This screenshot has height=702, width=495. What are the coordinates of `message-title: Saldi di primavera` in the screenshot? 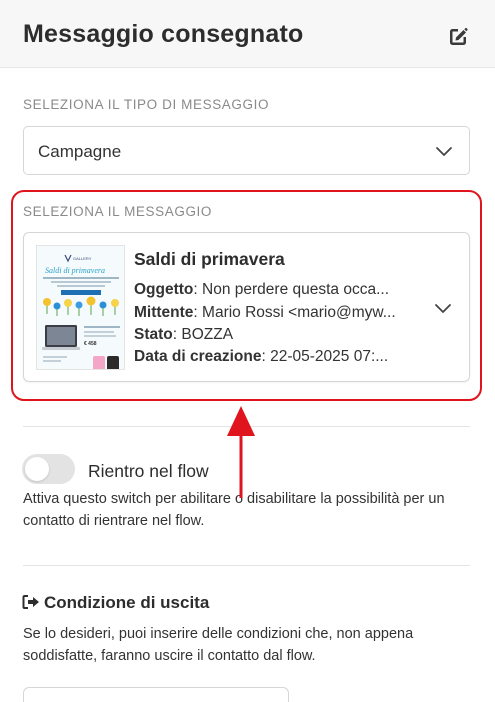 It's located at (209, 259).